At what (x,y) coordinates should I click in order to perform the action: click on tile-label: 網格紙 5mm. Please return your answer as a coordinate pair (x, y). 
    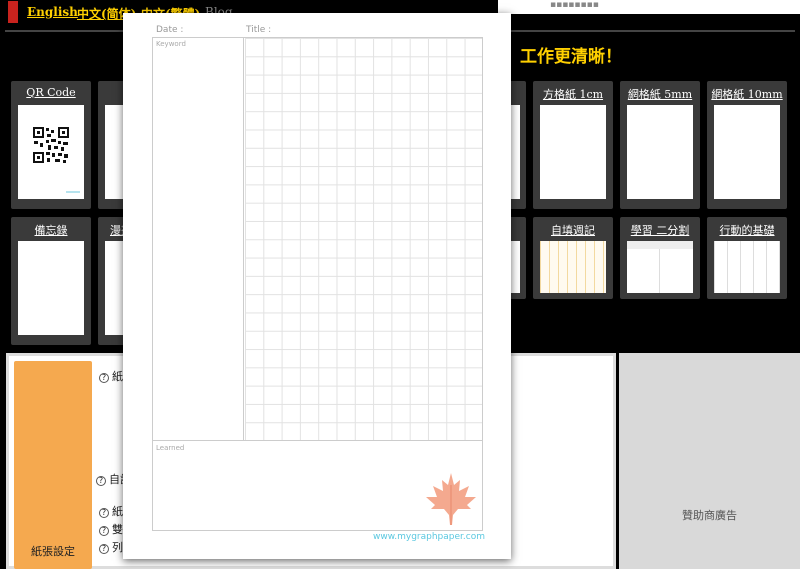
    Looking at the image, I should click on (660, 94).